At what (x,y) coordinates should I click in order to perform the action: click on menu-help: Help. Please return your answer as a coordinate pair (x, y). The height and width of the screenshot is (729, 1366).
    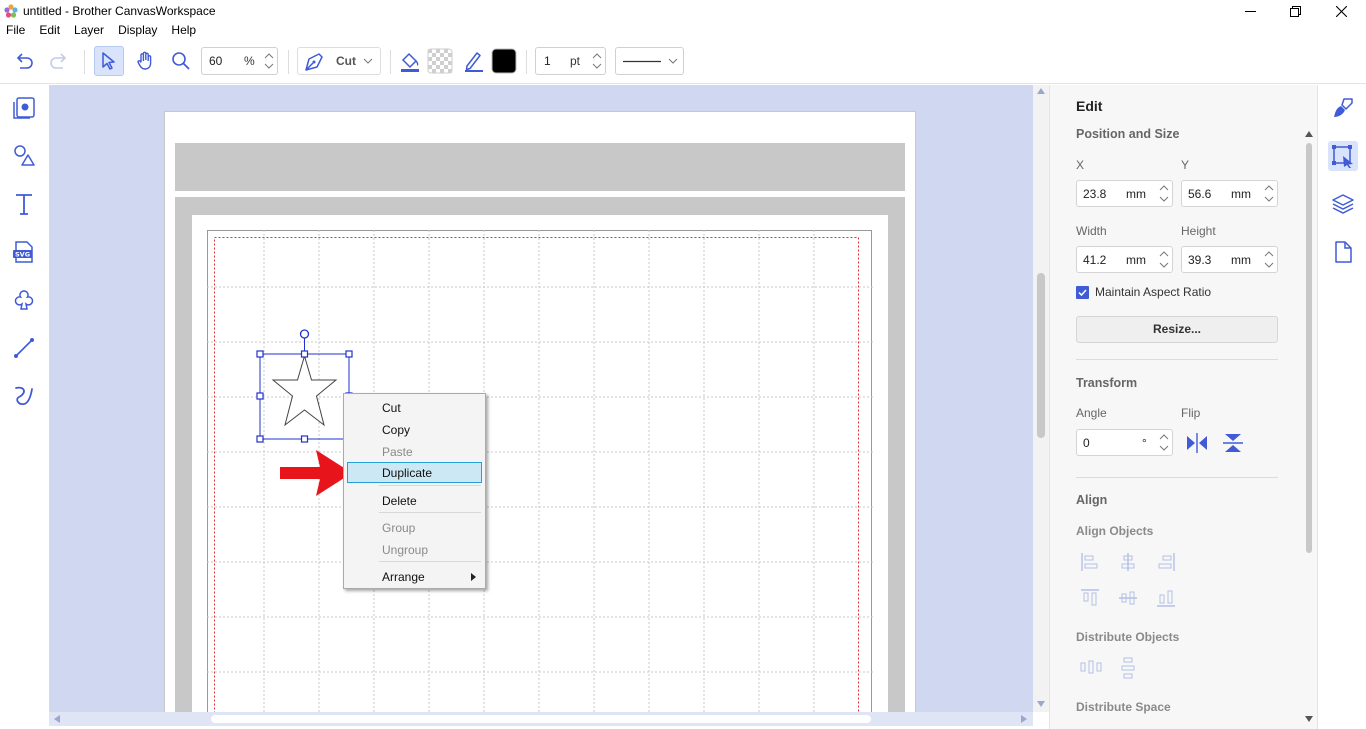
    Looking at the image, I should click on (183, 31).